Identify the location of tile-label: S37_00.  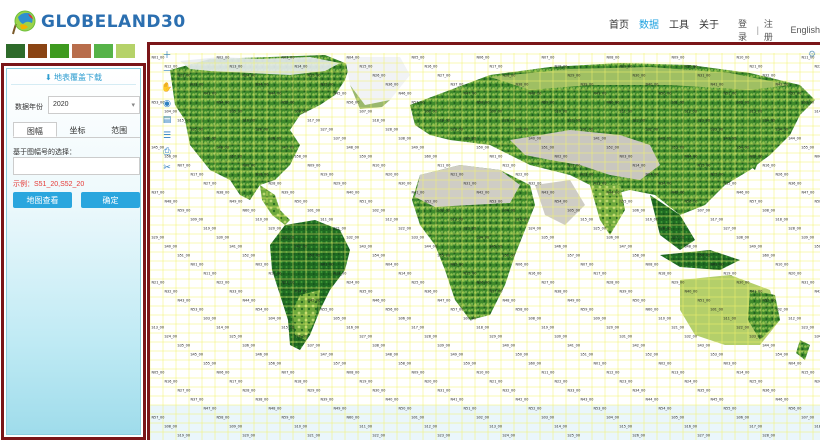
(314, 346).